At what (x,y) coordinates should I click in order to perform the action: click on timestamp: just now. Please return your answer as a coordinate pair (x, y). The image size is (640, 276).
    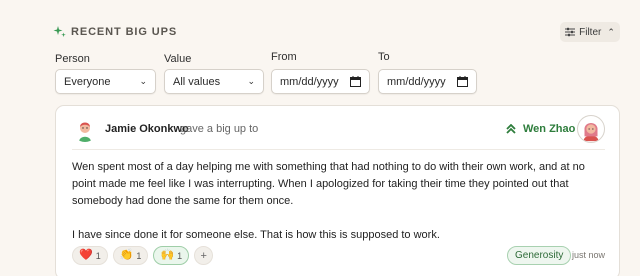
    Looking at the image, I should click on (589, 255).